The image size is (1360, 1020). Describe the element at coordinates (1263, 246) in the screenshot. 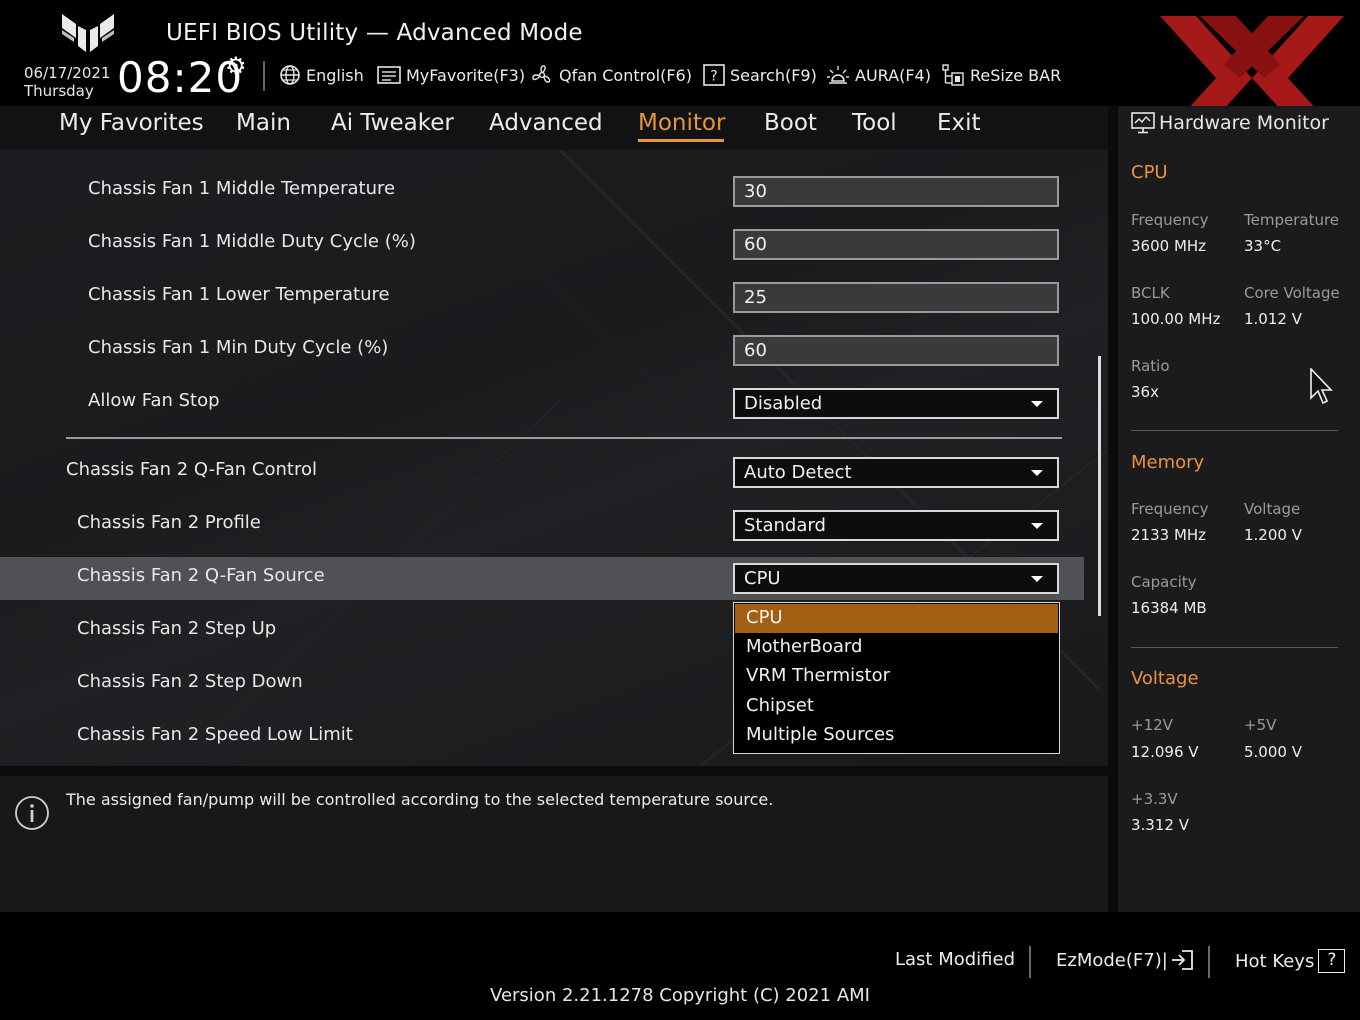

I see `cpu-temperature-value: 33°C` at that location.